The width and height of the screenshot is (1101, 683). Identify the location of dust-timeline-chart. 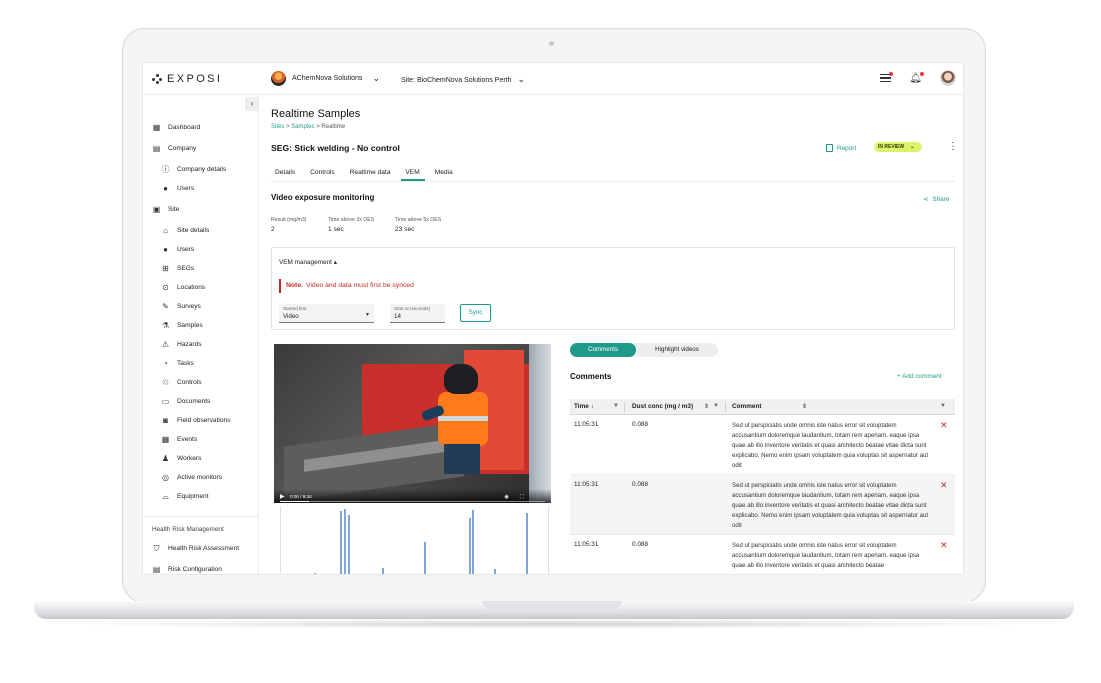
(412, 540).